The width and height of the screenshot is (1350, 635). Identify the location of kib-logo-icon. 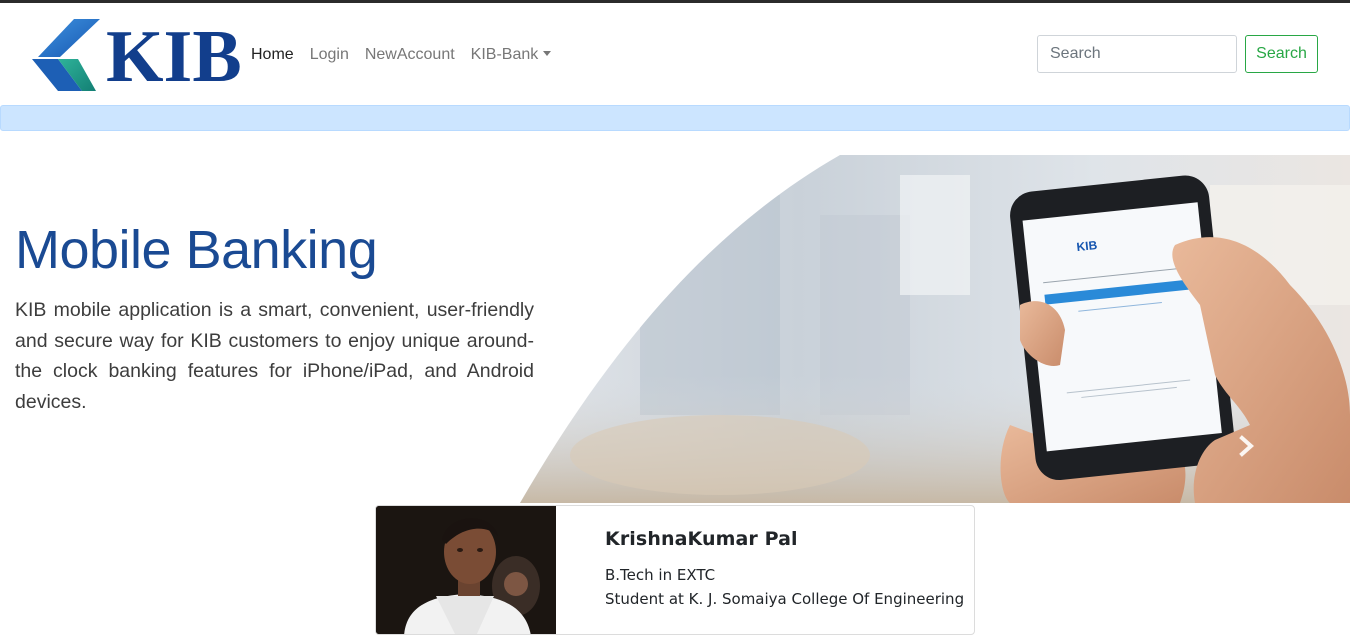
(66, 55).